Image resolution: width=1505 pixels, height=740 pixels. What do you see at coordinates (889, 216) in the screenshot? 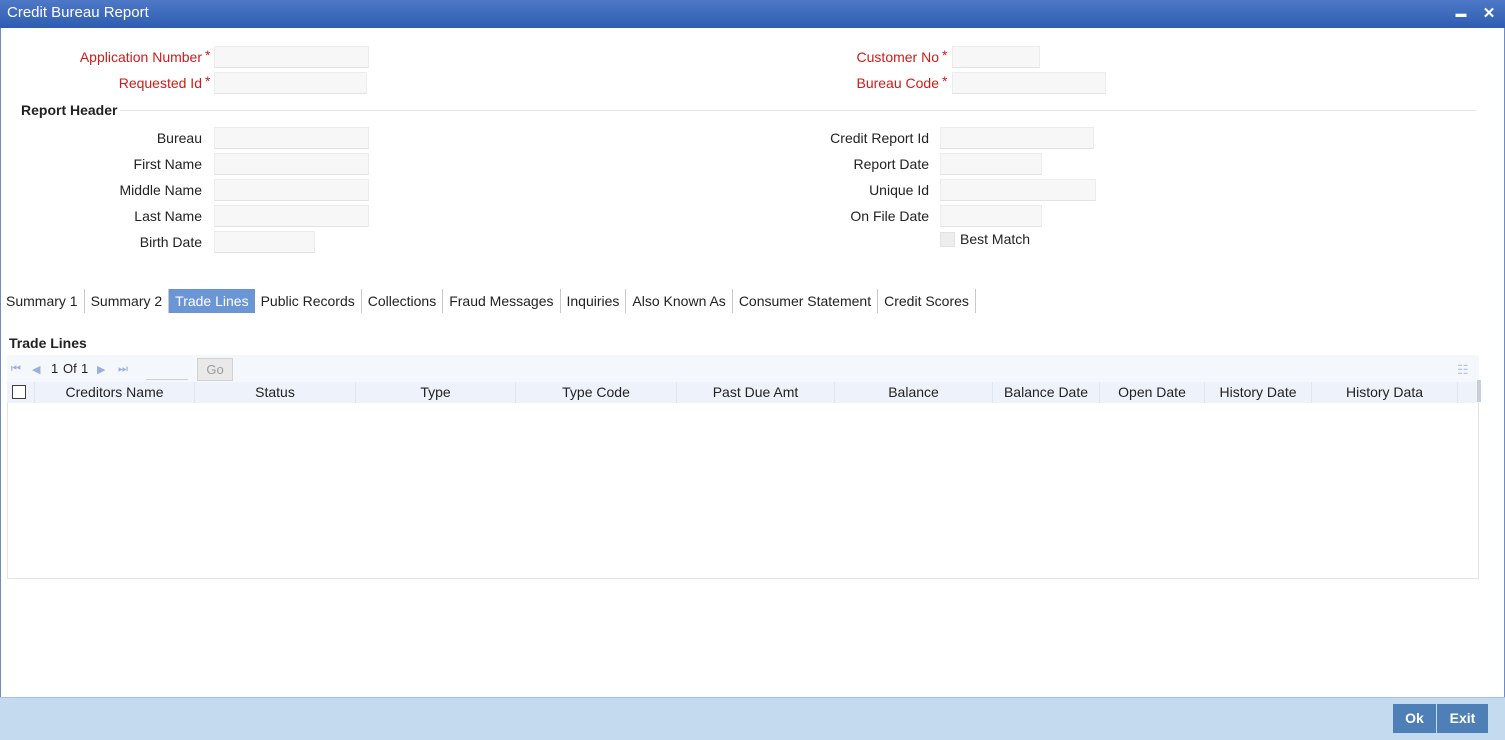
I see `on-file-date-label: On File Date` at bounding box center [889, 216].